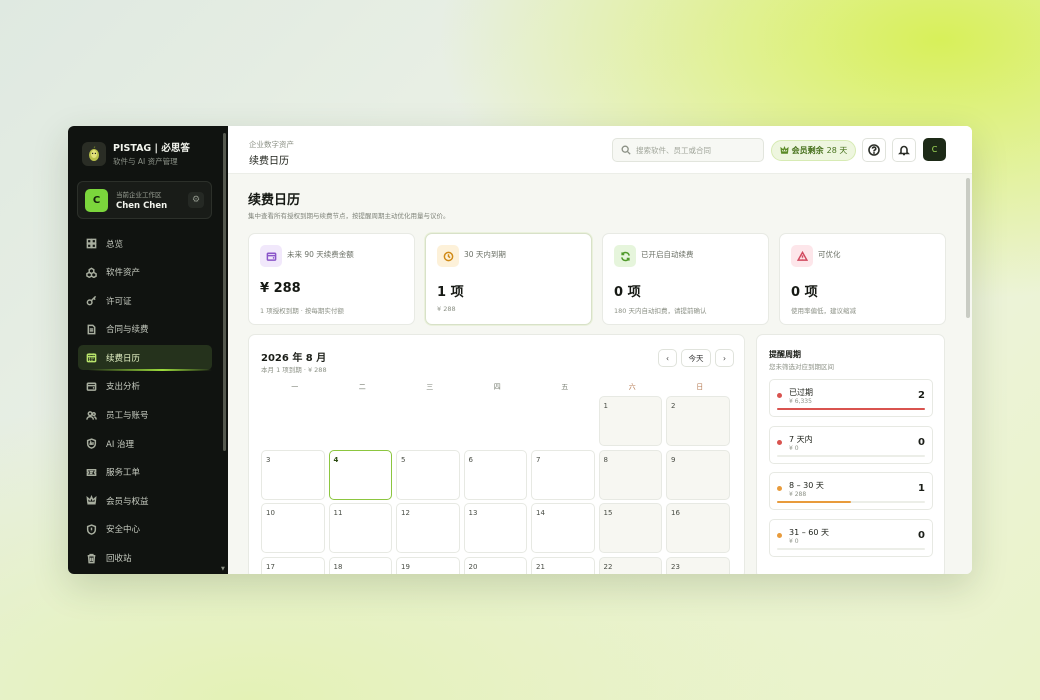  Describe the element at coordinates (851, 537) in the screenshot. I see `reminder-item: 31 – 60 天 ¥ 0 0` at that location.